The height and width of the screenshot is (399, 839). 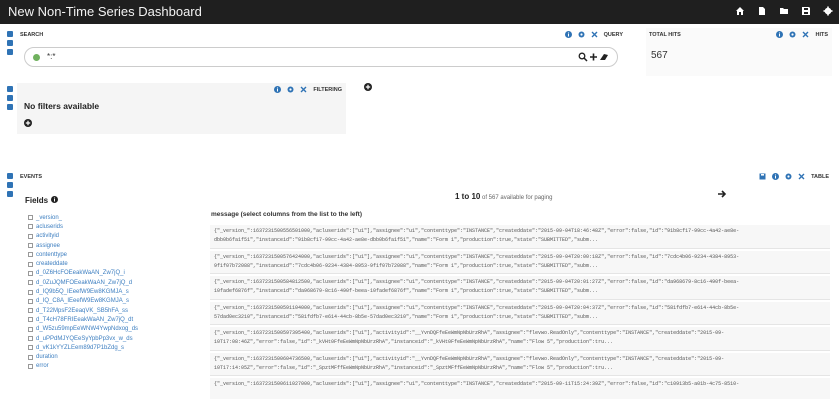 What do you see at coordinates (722, 194) in the screenshot?
I see `next-page-arrow-icon` at bounding box center [722, 194].